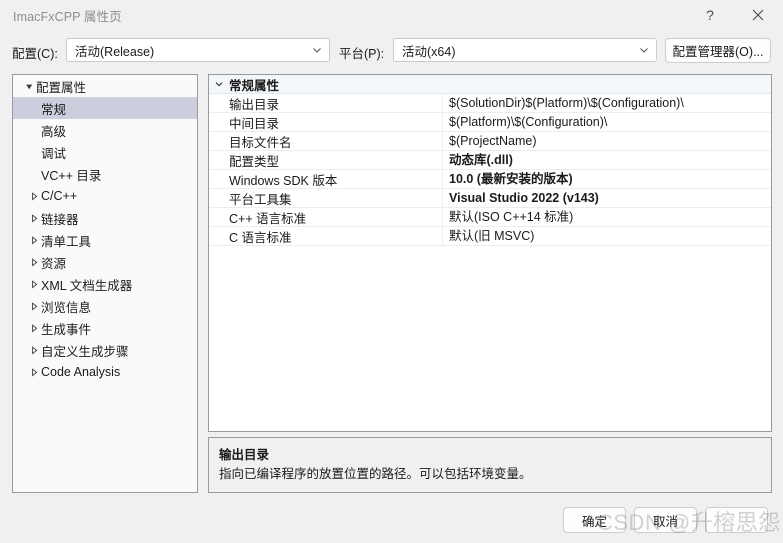 The height and width of the screenshot is (543, 783). Describe the element at coordinates (606, 217) in the screenshot. I see `property-value: 默认(ISO C++14 标准)` at that location.